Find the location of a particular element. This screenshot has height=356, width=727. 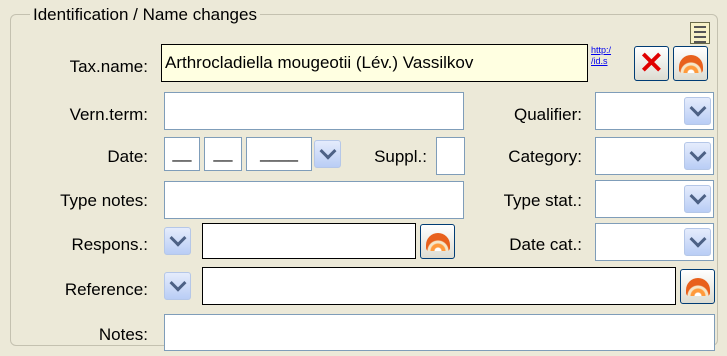

red-x-icon: ✕ is located at coordinates (651, 63).